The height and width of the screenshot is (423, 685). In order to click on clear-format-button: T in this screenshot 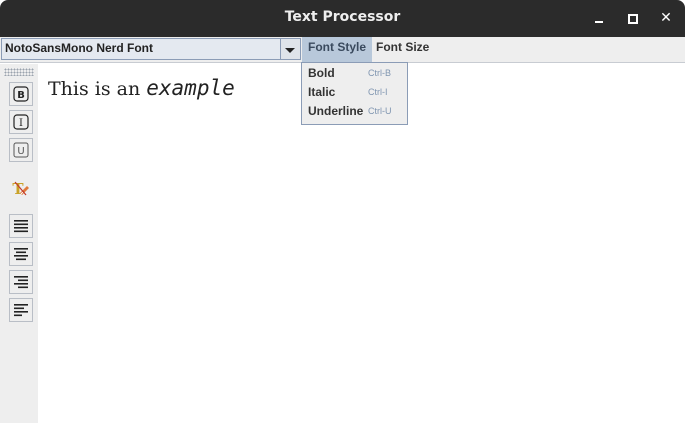, I will do `click(21, 188)`.